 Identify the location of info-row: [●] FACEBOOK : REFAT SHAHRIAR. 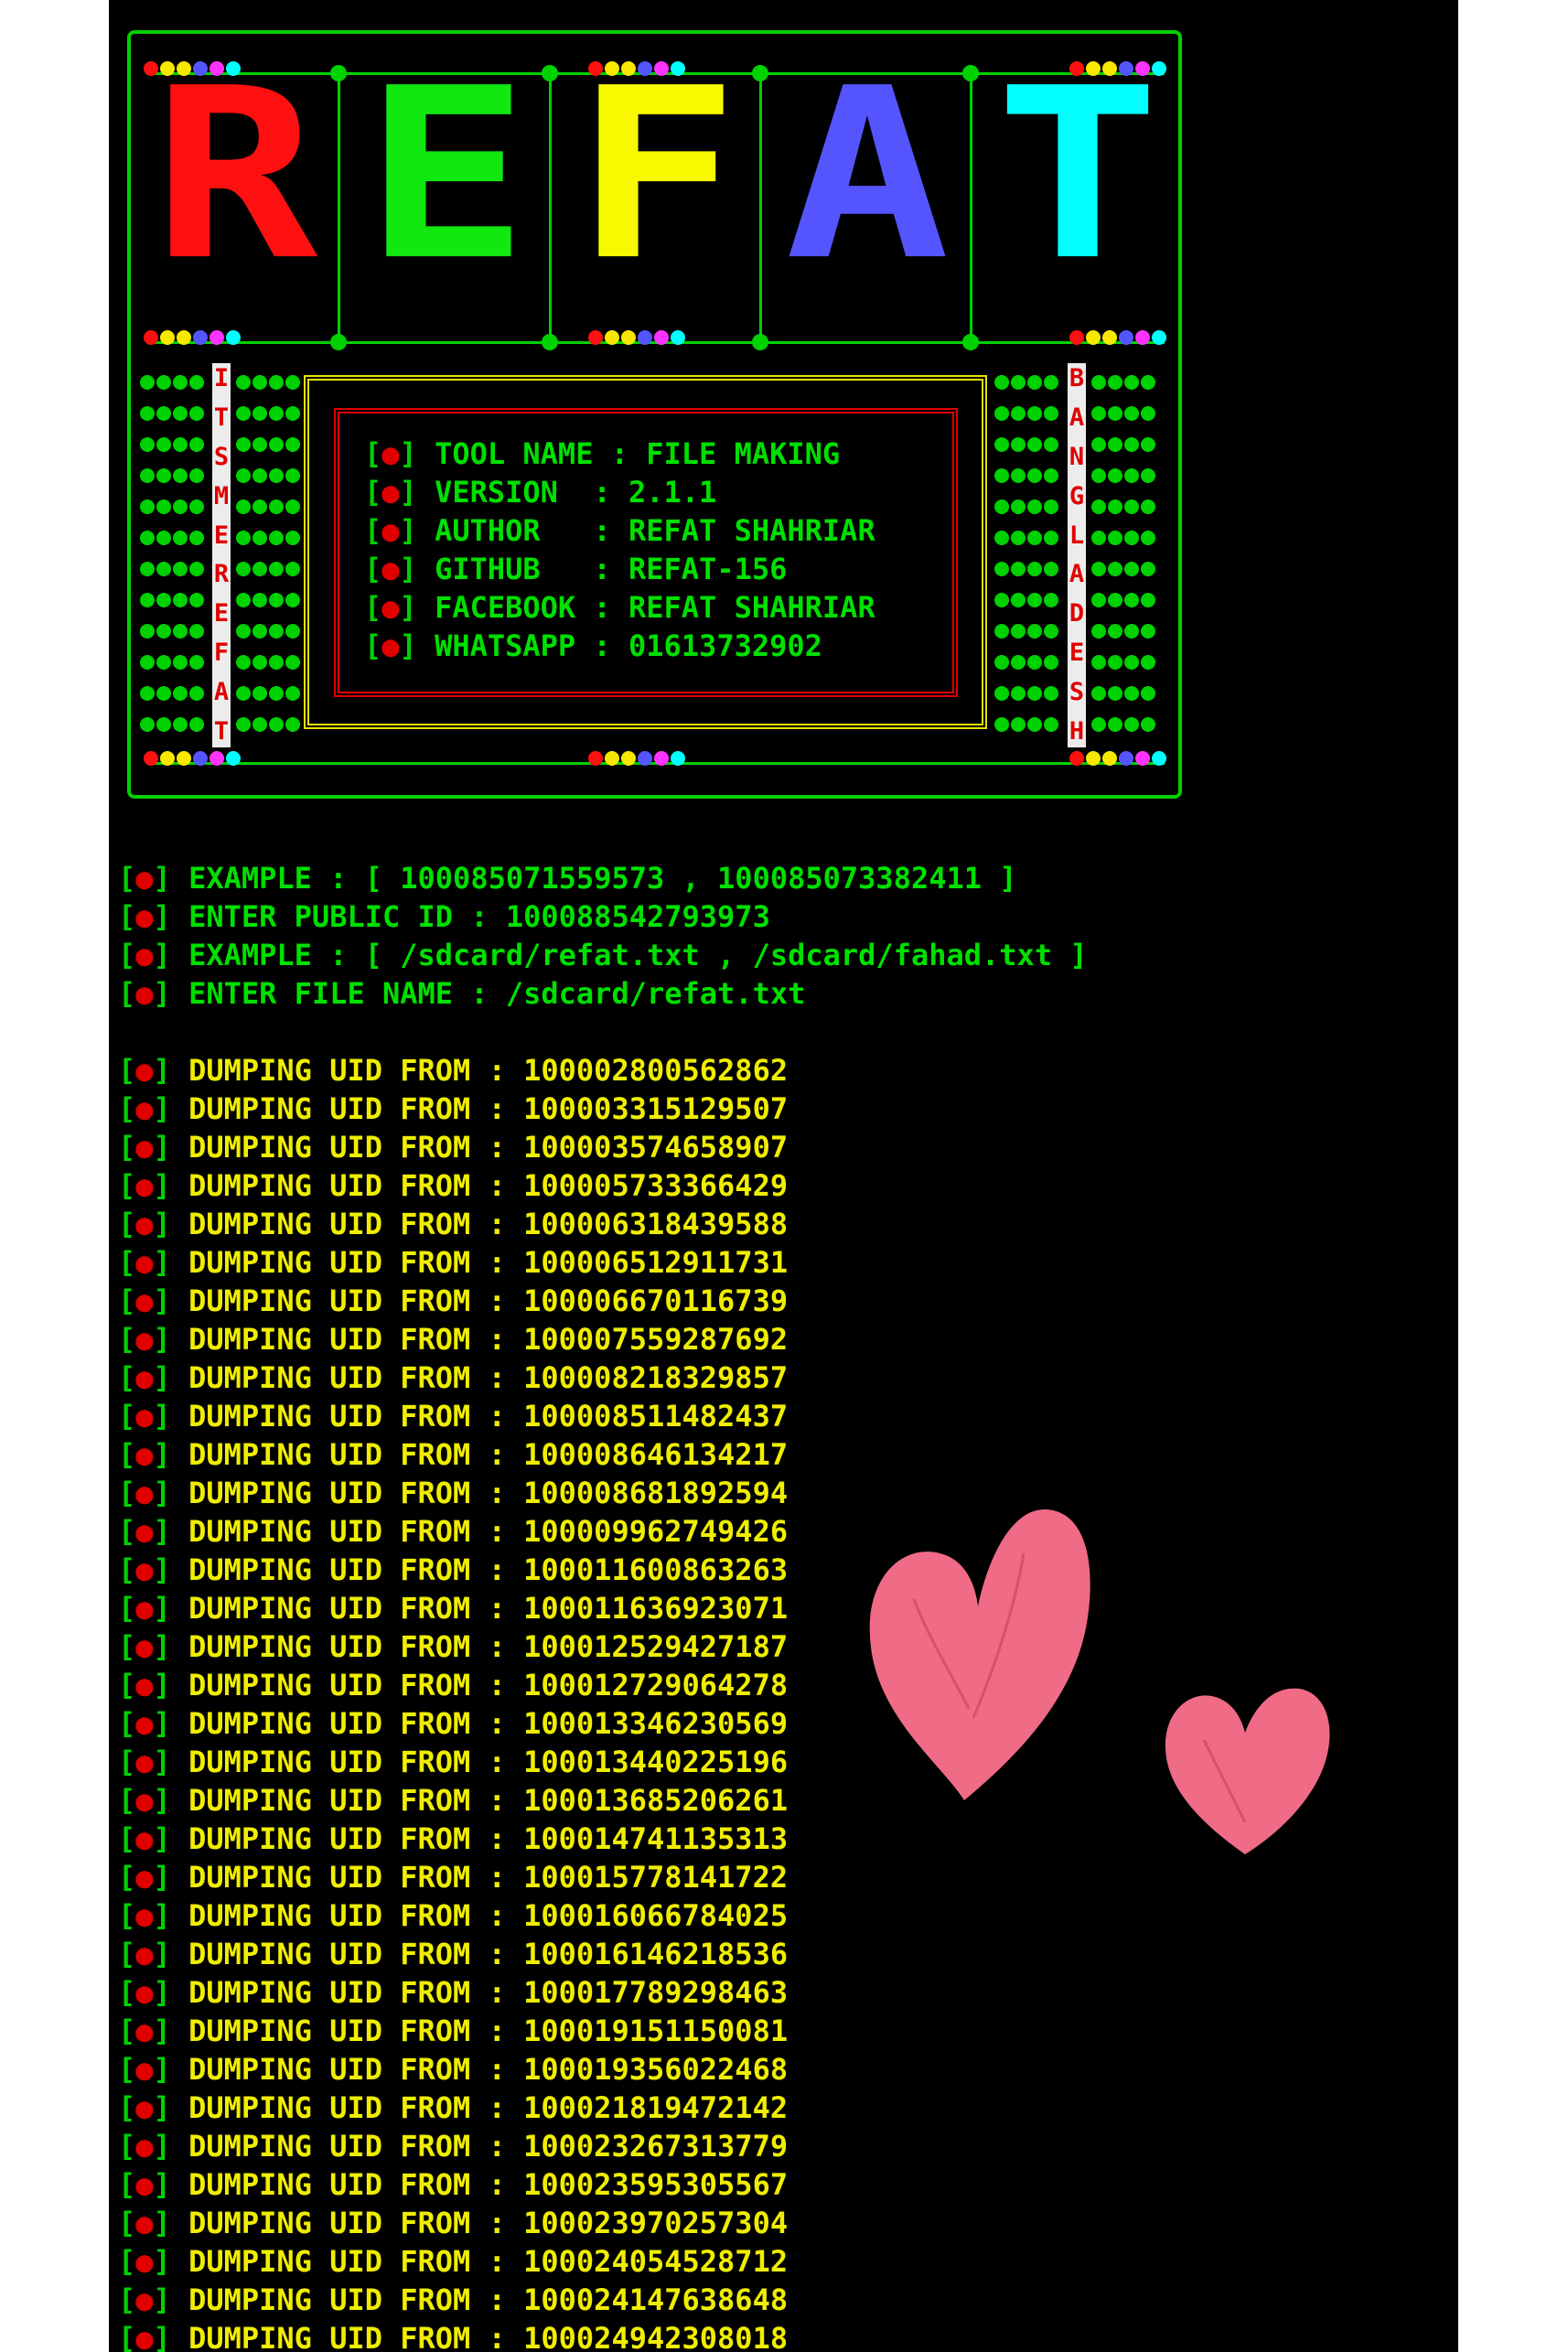
(619, 607).